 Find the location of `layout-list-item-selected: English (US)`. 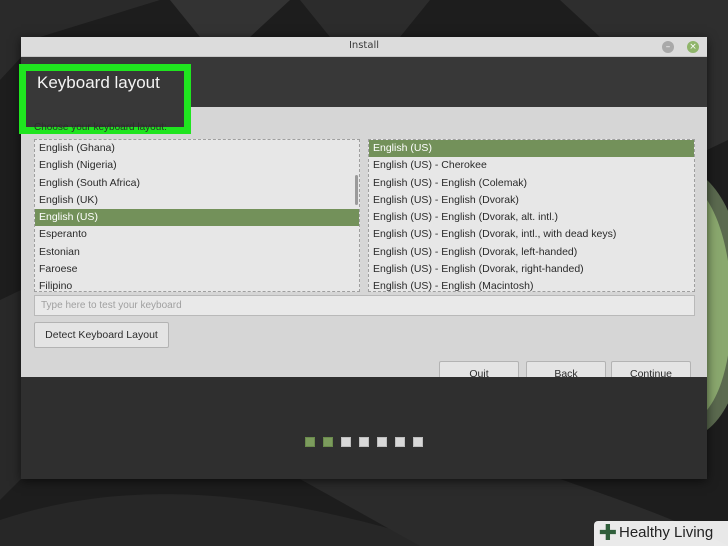

layout-list-item-selected: English (US) is located at coordinates (197, 218).